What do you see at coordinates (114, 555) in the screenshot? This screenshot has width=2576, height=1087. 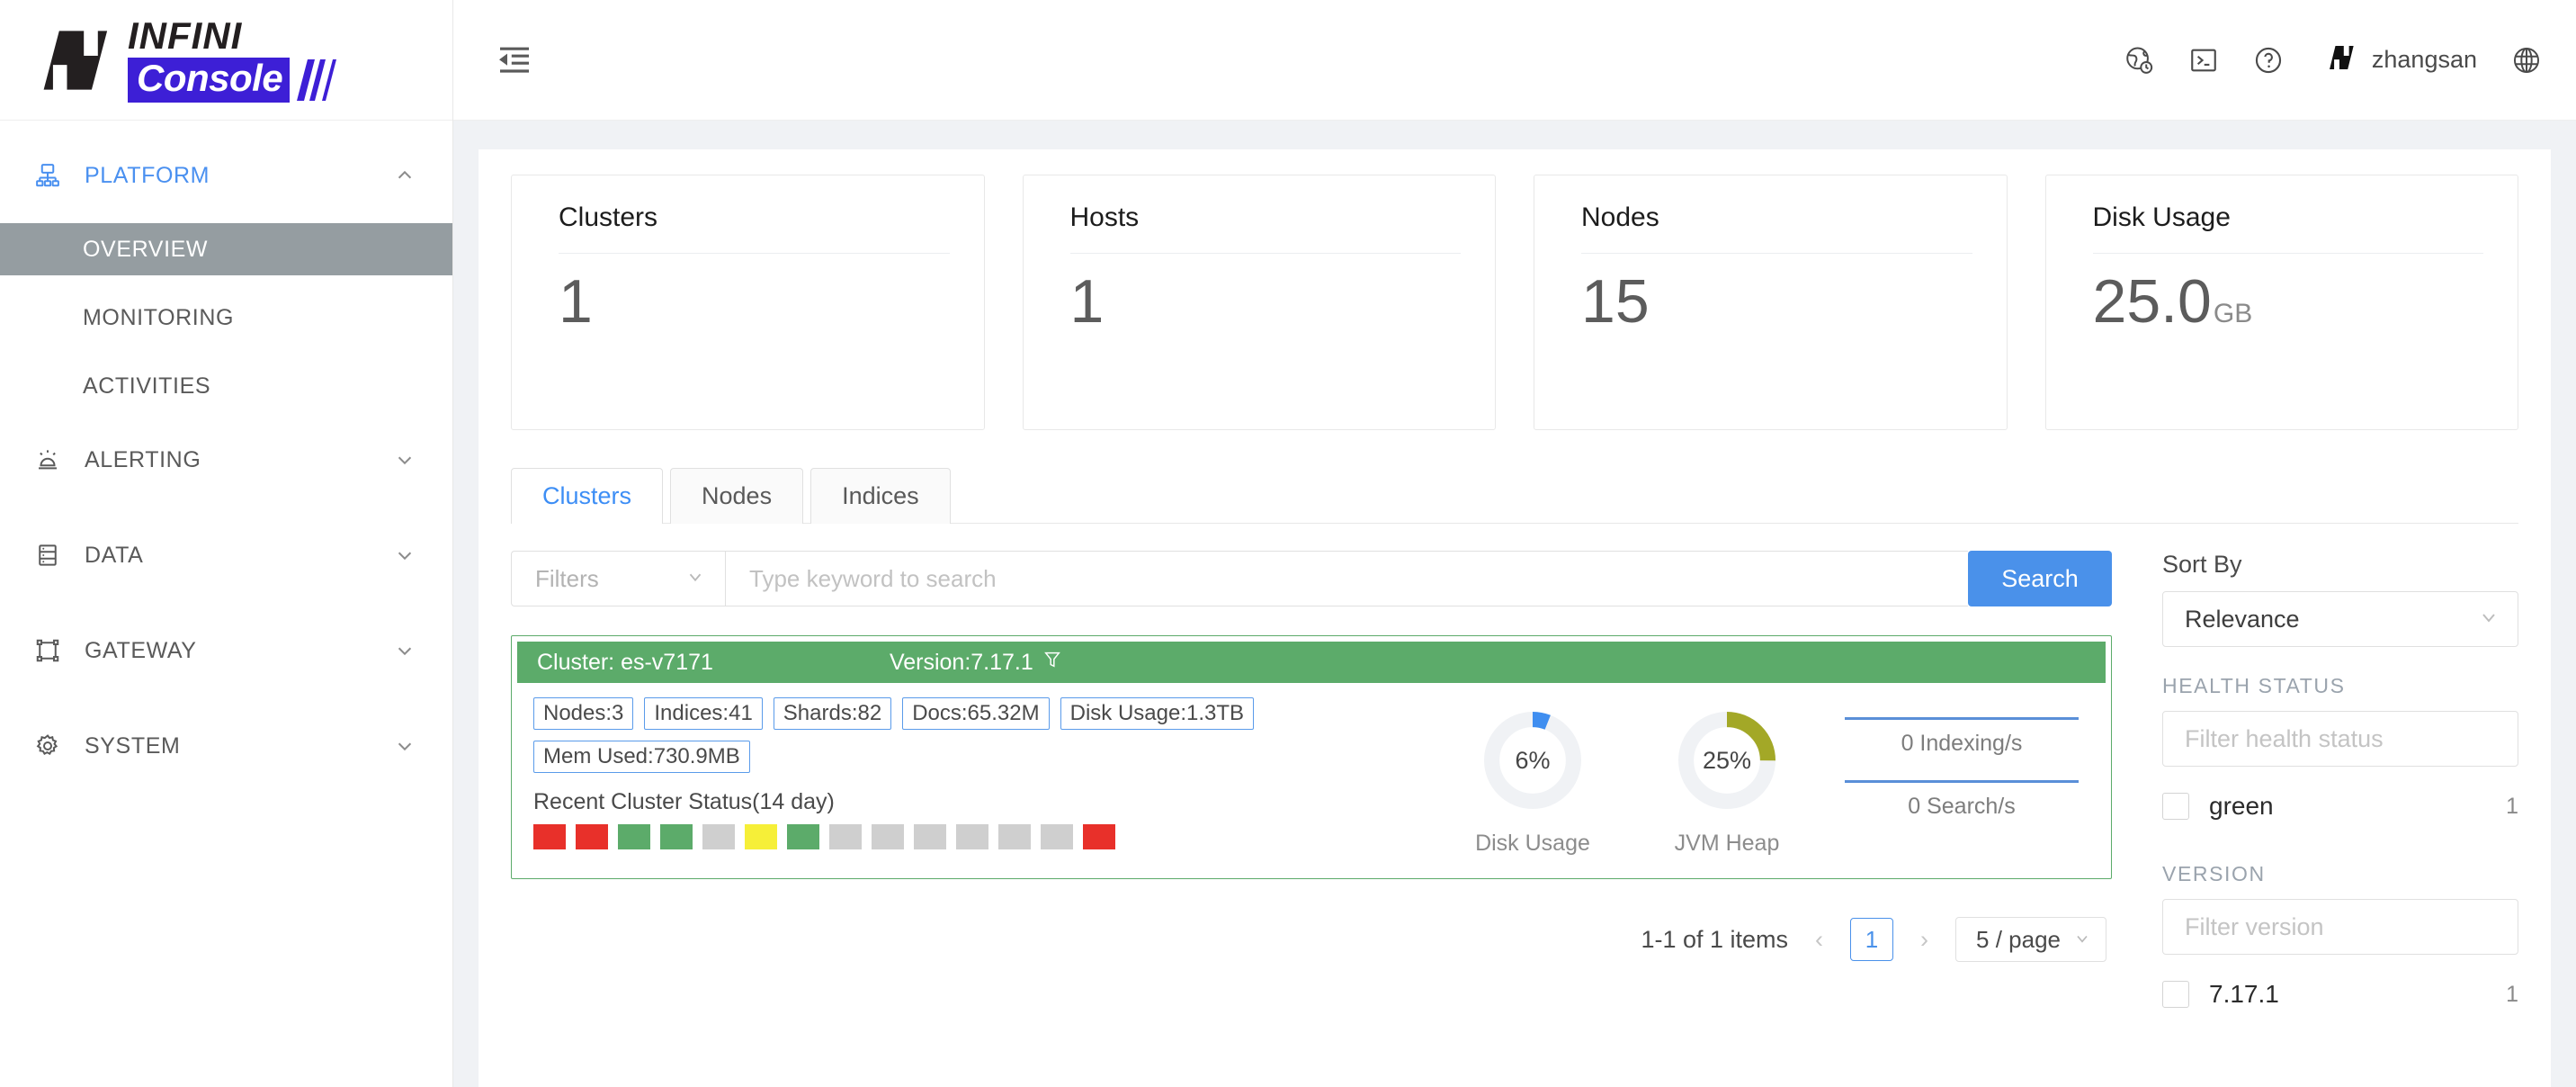 I see `sidebar-group-label: DATA` at bounding box center [114, 555].